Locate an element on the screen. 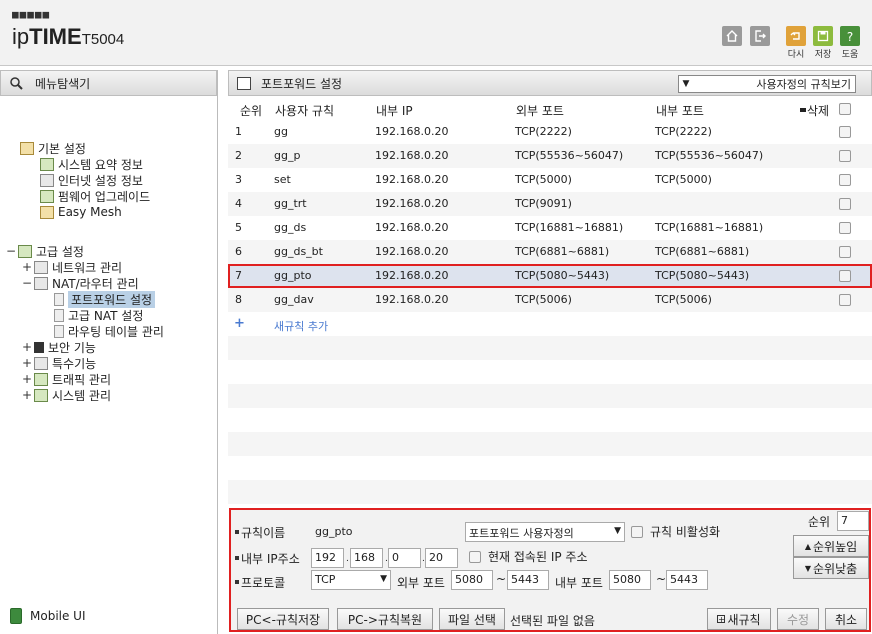 The image size is (872, 634). tree-item-label: 라우팅 테이블 관리 is located at coordinates (116, 331).